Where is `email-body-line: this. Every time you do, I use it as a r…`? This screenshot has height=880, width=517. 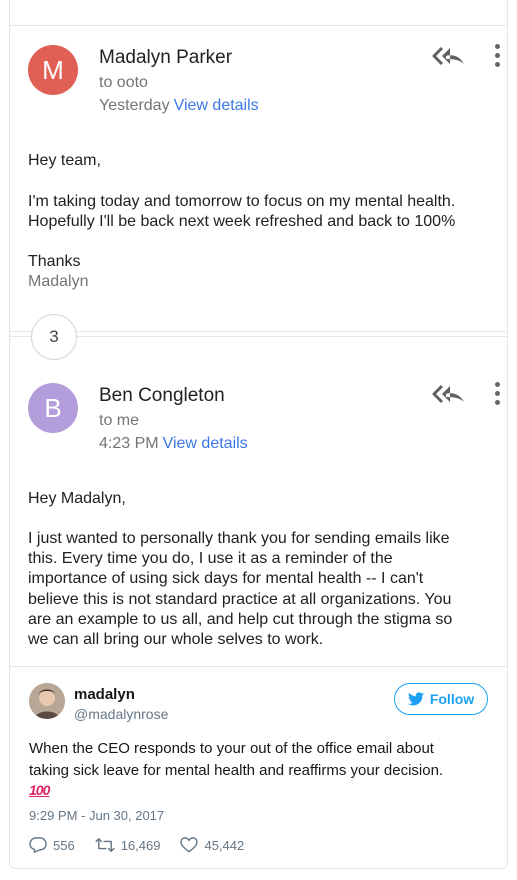
email-body-line: this. Every time you do, I use it as a r… is located at coordinates (210, 558).